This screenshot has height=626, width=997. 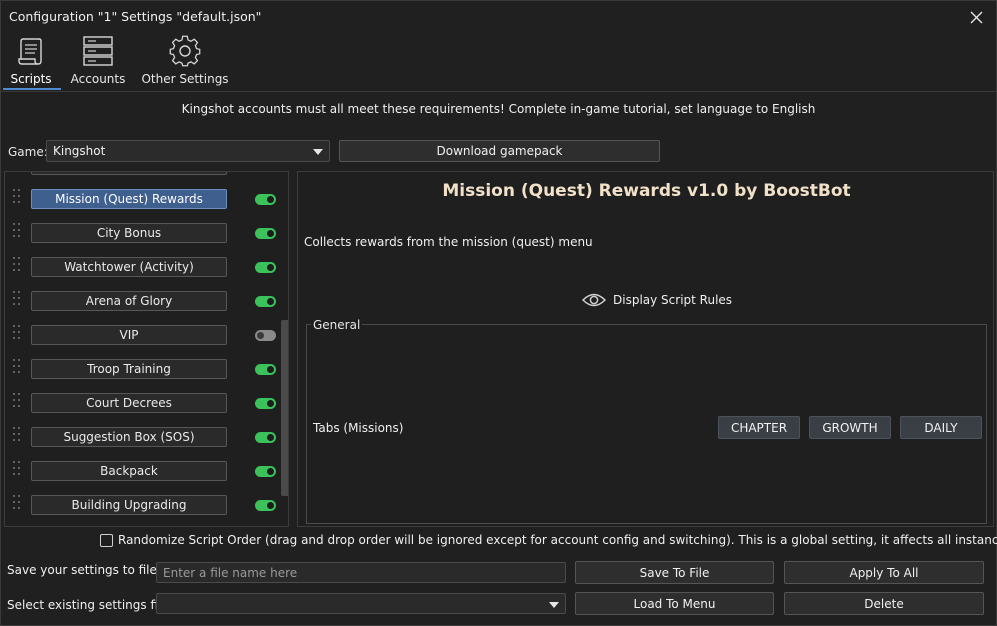 I want to click on script-name-button: Mission (Quest) Rewards, so click(x=129, y=199).